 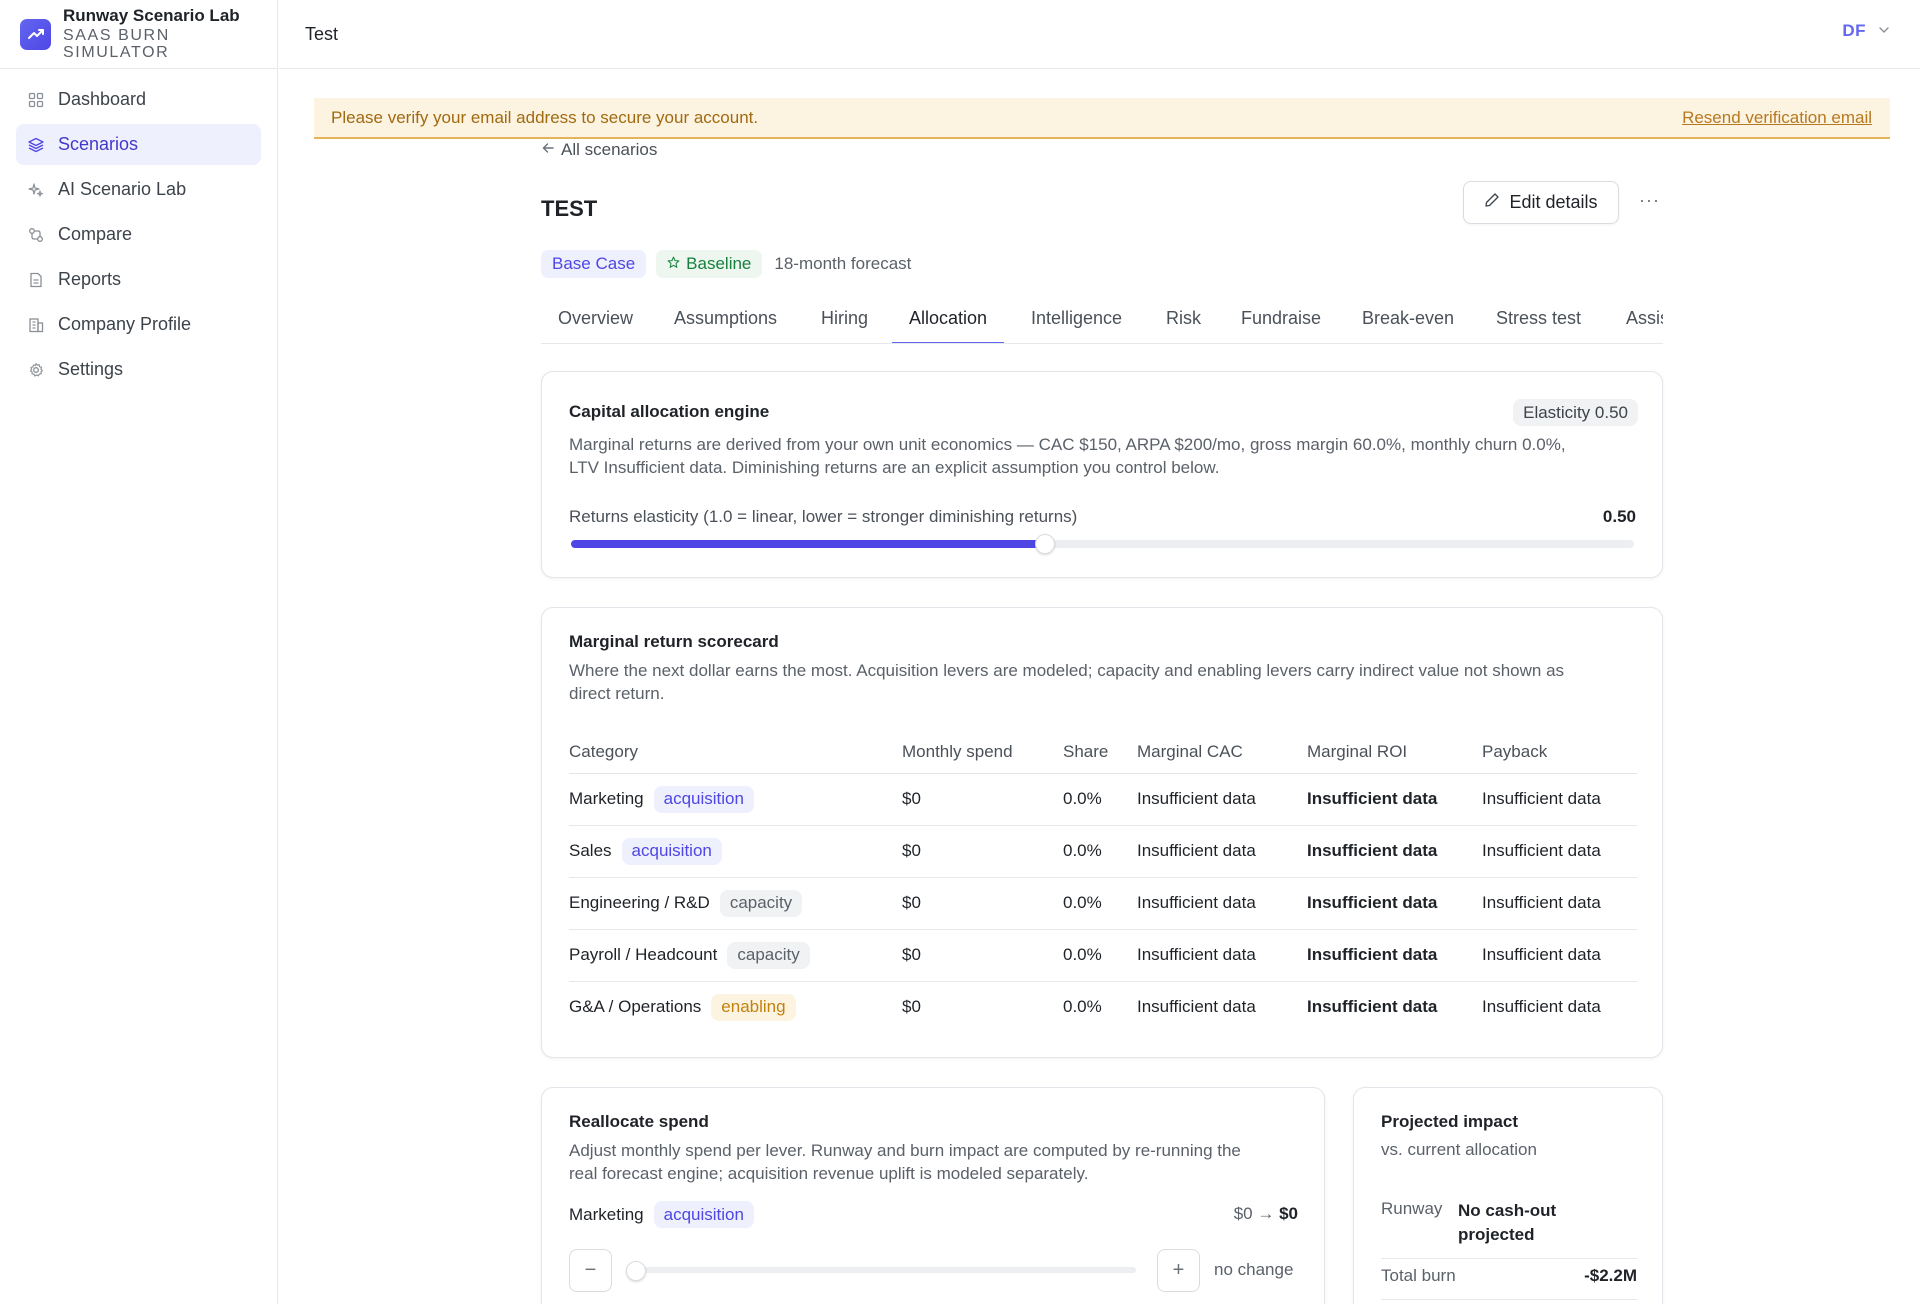 I want to click on resend-verification-link: Resend verification email, so click(x=1777, y=118).